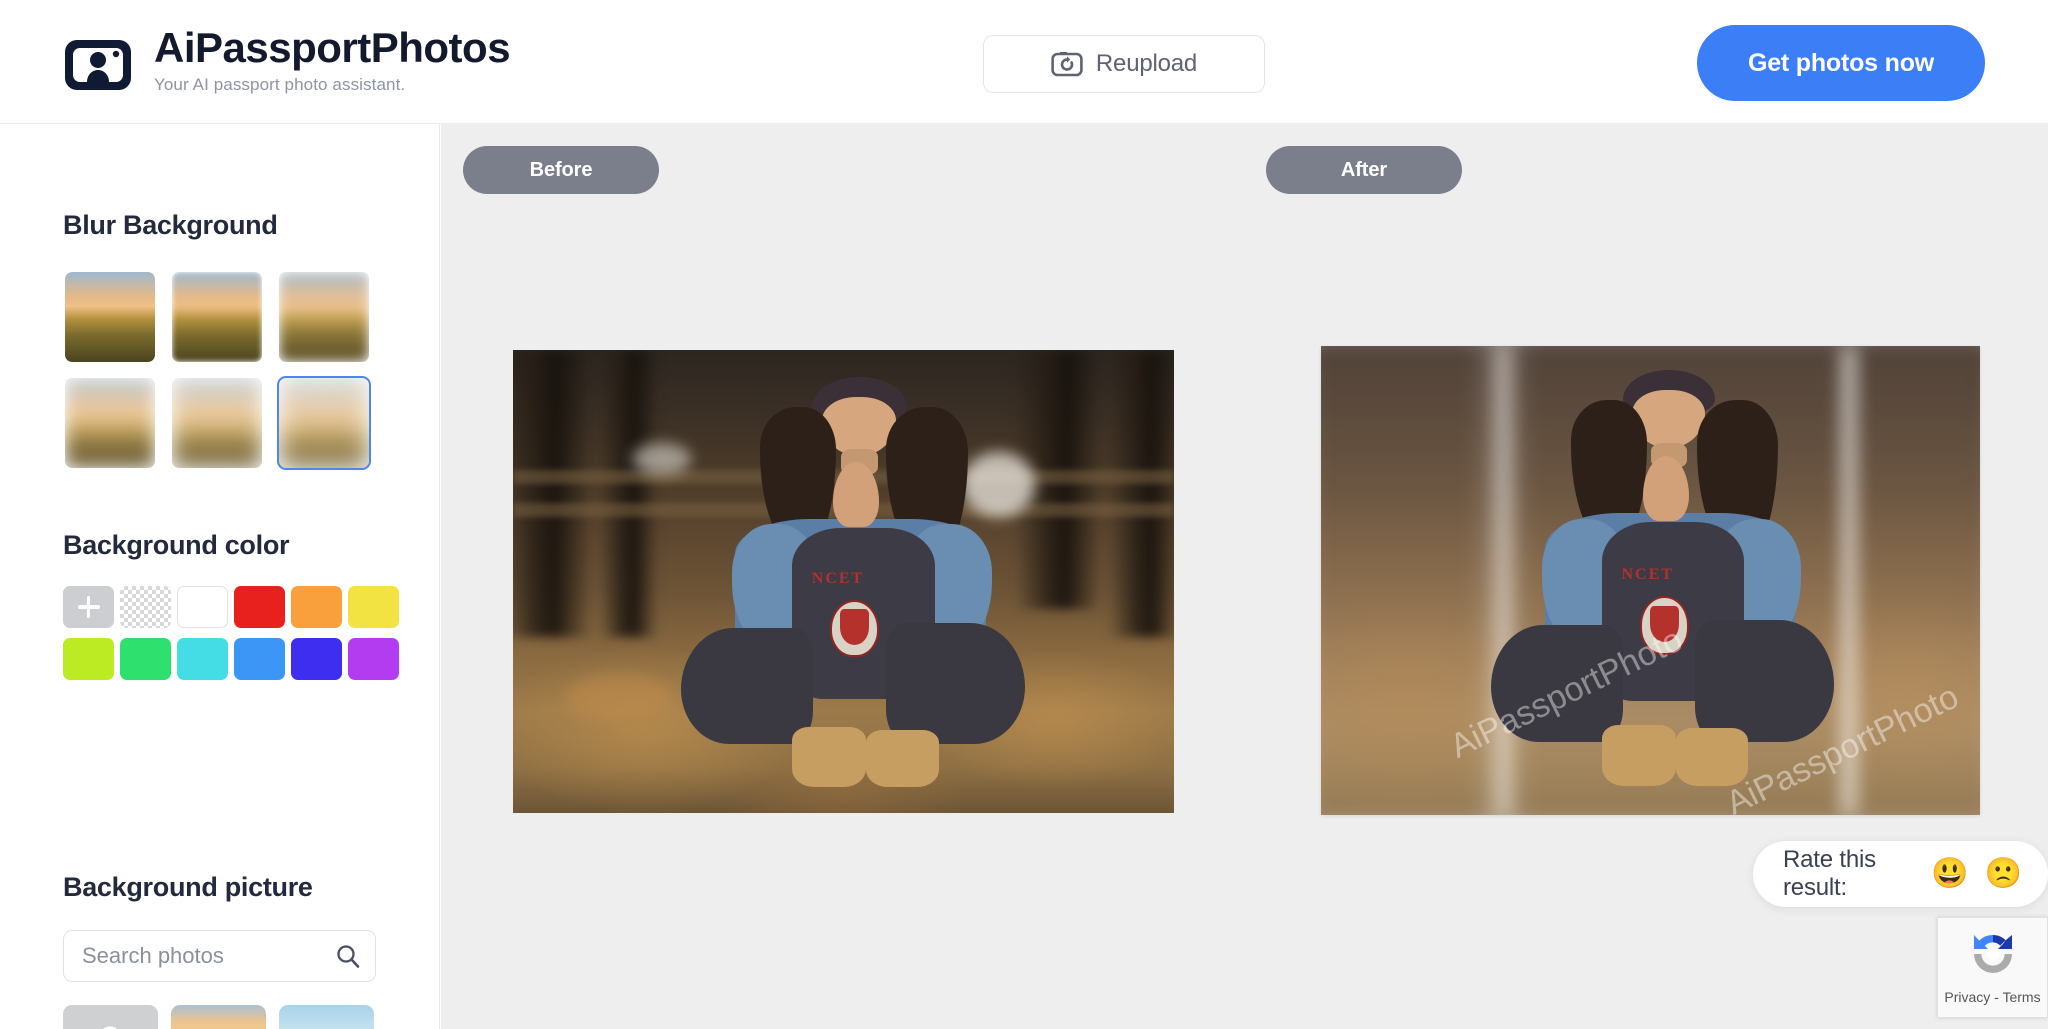 This screenshot has width=2048, height=1029. Describe the element at coordinates (111, 1025) in the screenshot. I see `cloud-upload-icon` at that location.